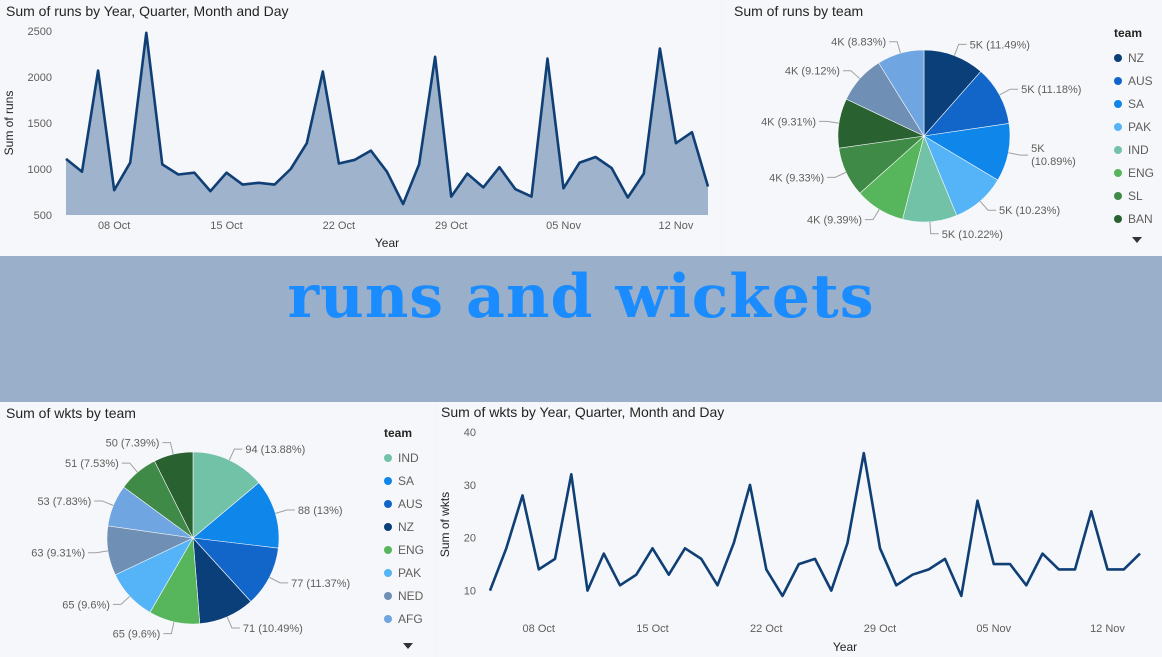 The height and width of the screenshot is (657, 1162). Describe the element at coordinates (1107, 629) in the screenshot. I see `x-tick-label: 12 Nov` at that location.